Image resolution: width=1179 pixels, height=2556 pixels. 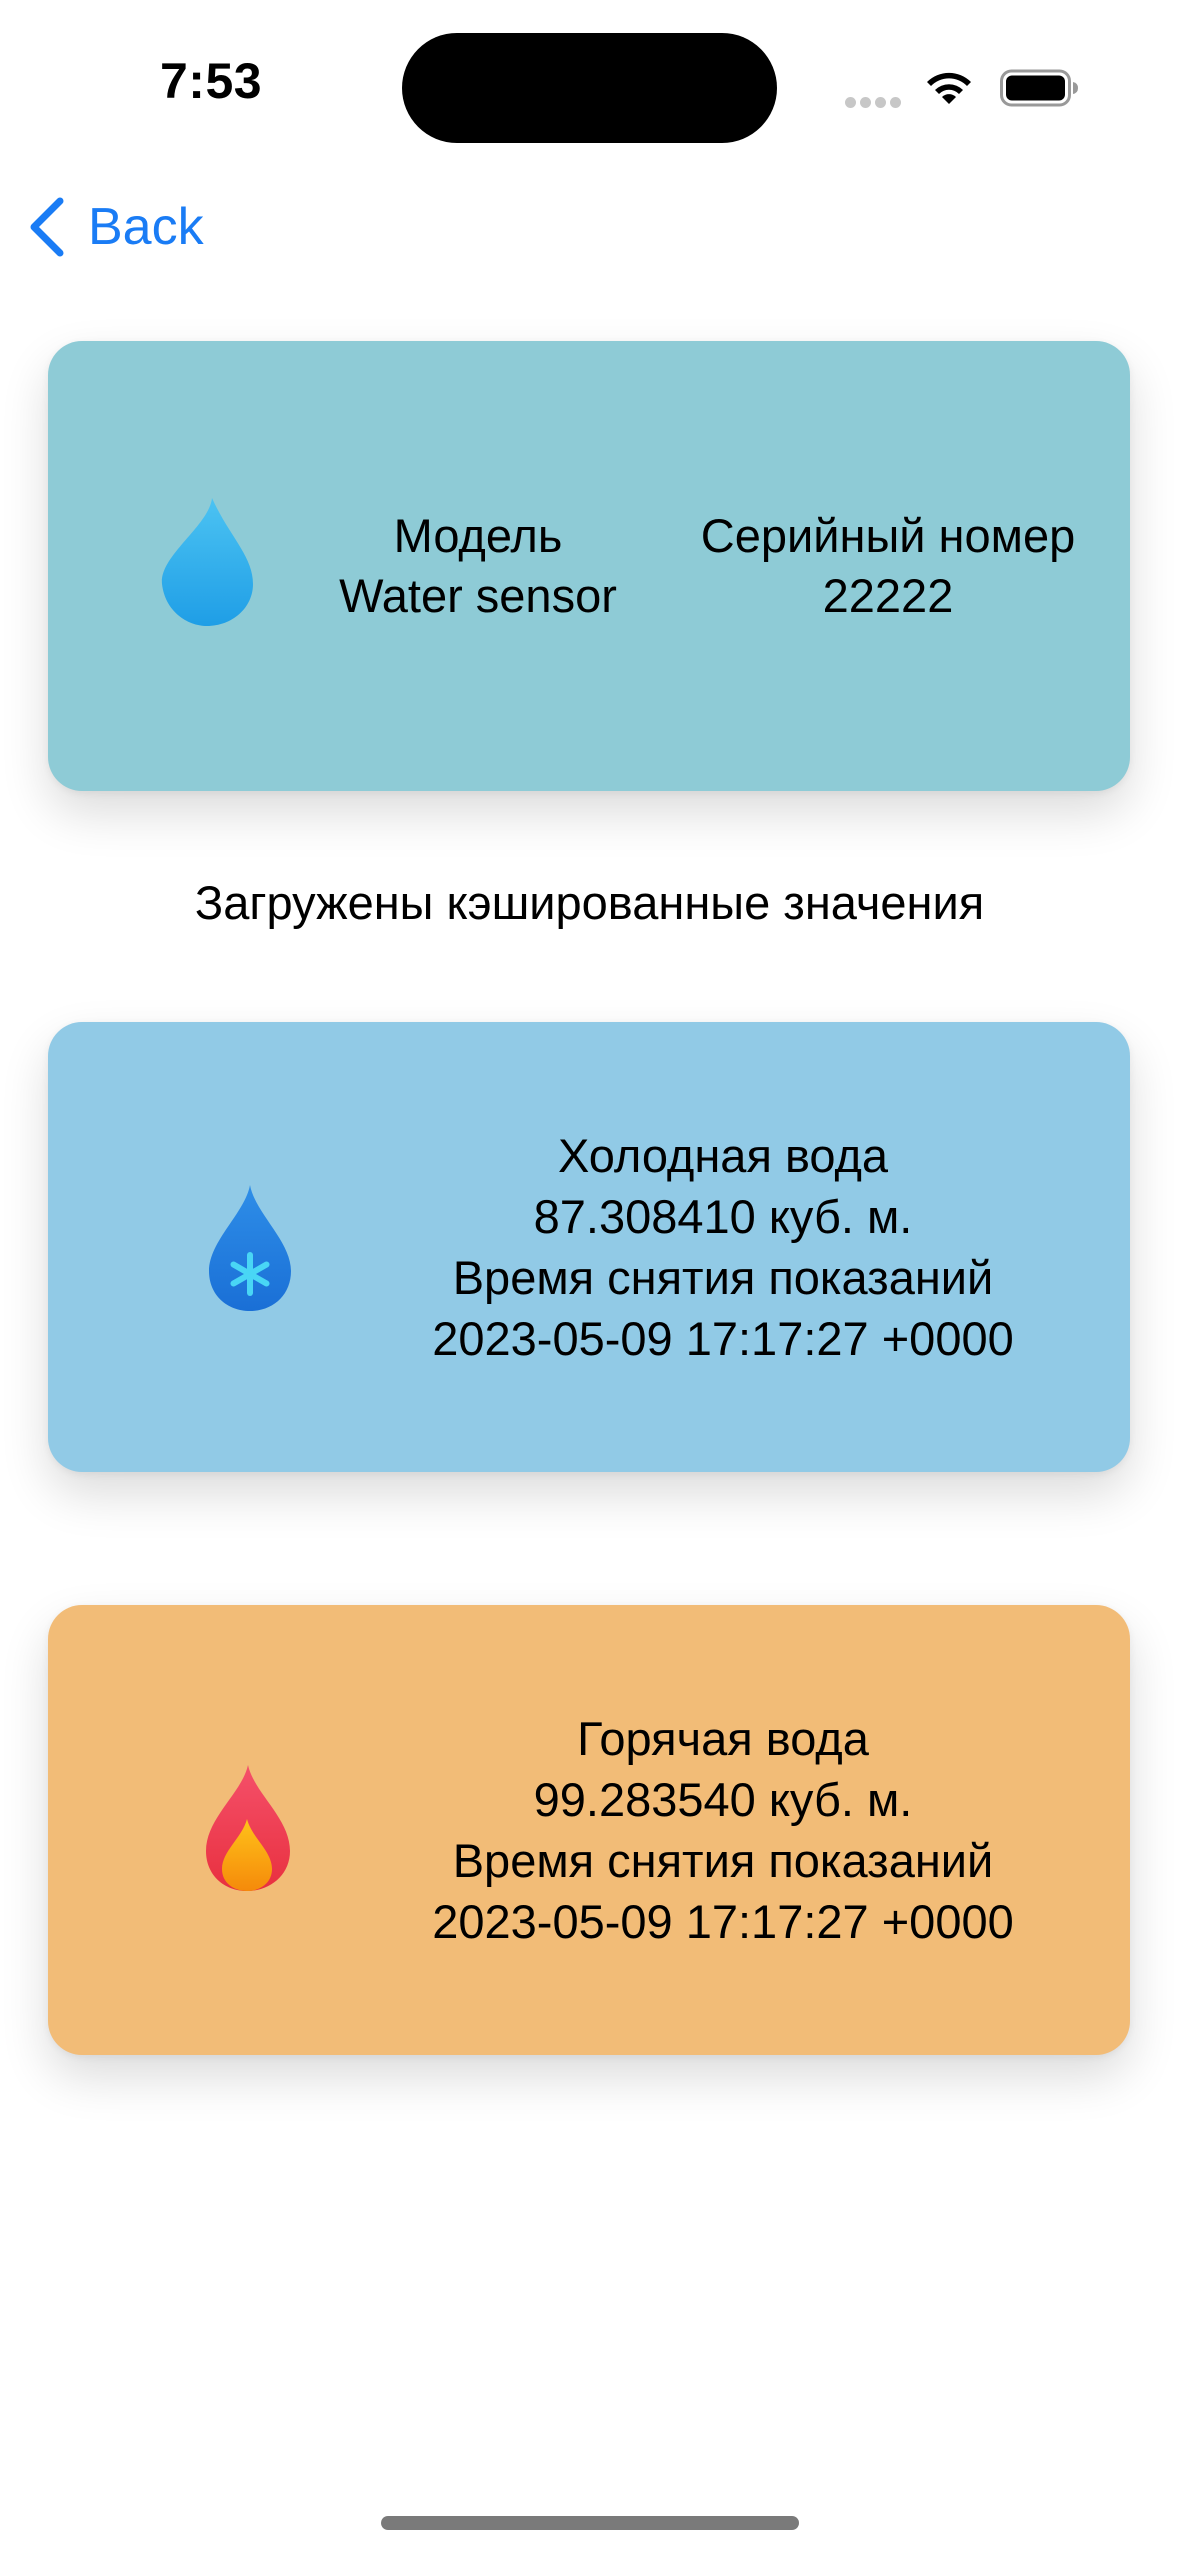 What do you see at coordinates (723, 1277) in the screenshot?
I see `cold-water-time-label: Время снятия показаний` at bounding box center [723, 1277].